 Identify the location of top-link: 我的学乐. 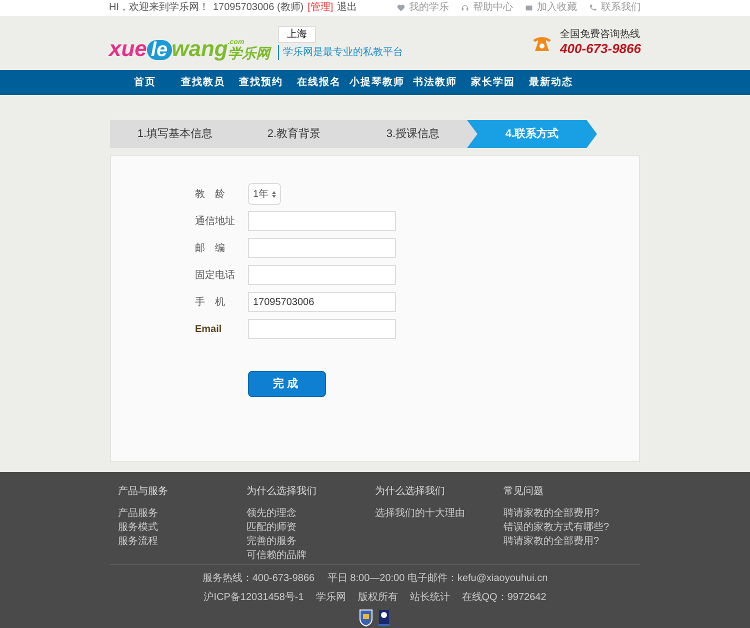
(429, 8).